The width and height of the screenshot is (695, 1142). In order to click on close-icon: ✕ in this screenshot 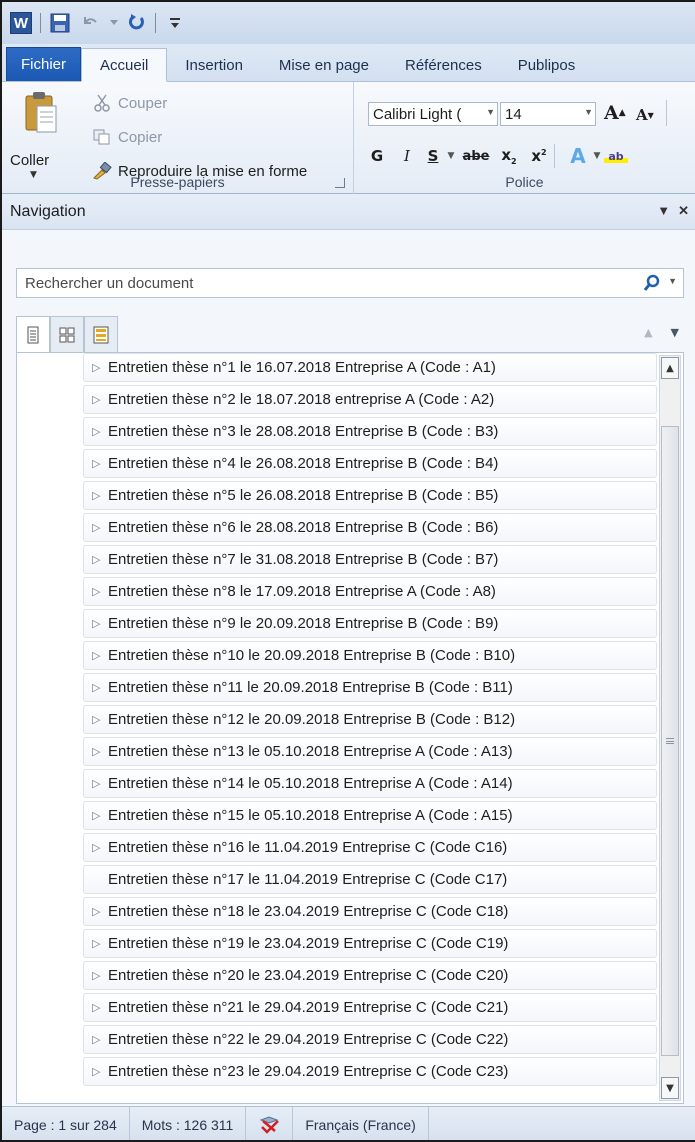, I will do `click(683, 211)`.